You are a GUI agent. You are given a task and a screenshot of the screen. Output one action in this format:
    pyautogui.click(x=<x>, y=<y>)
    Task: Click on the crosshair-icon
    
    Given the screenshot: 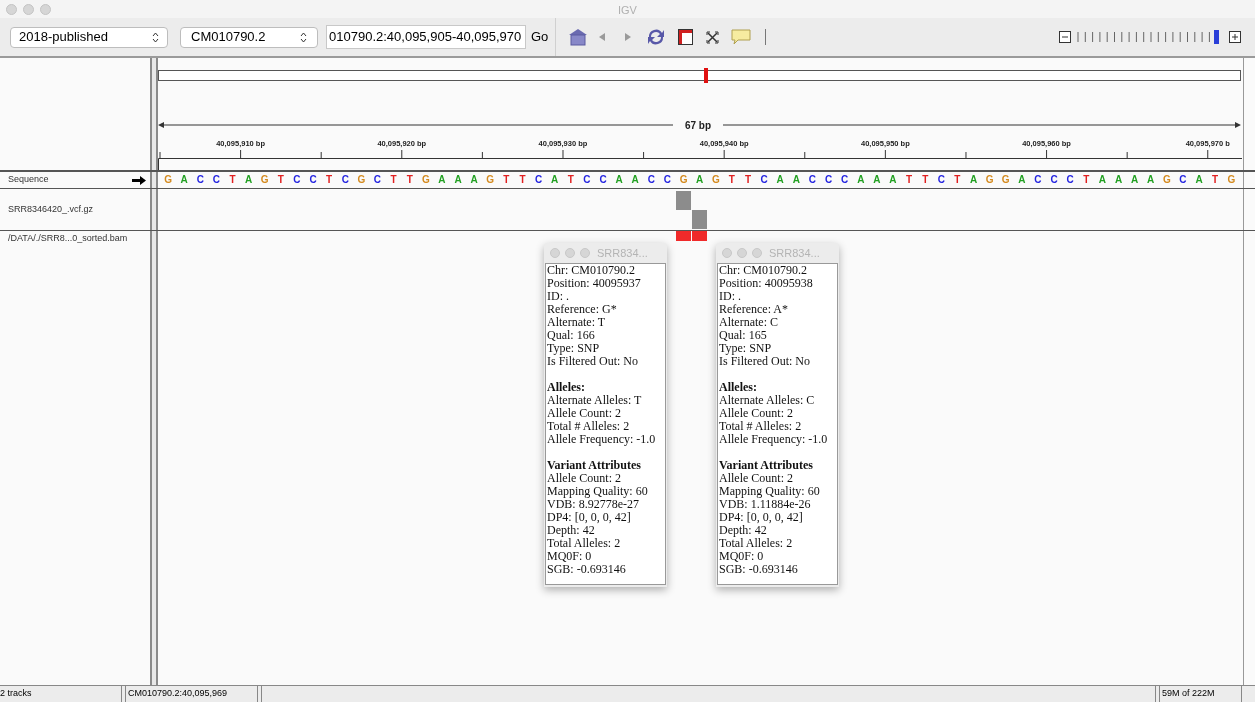 What is the action you would take?
    pyautogui.click(x=713, y=37)
    